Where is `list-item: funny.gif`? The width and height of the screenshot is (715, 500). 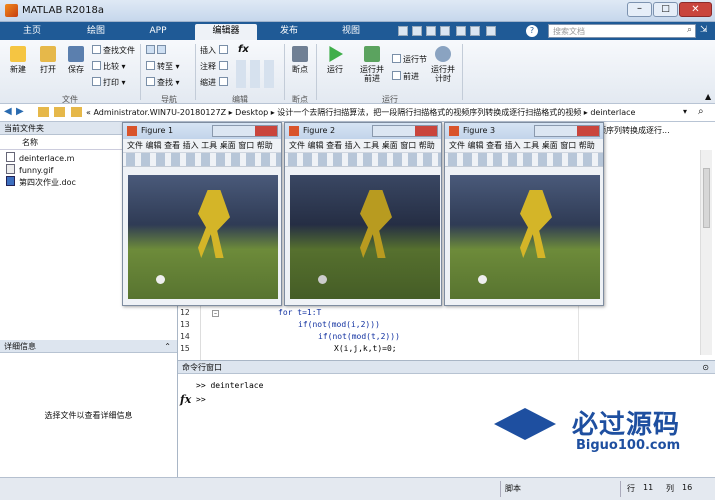 list-item: funny.gif is located at coordinates (41, 170).